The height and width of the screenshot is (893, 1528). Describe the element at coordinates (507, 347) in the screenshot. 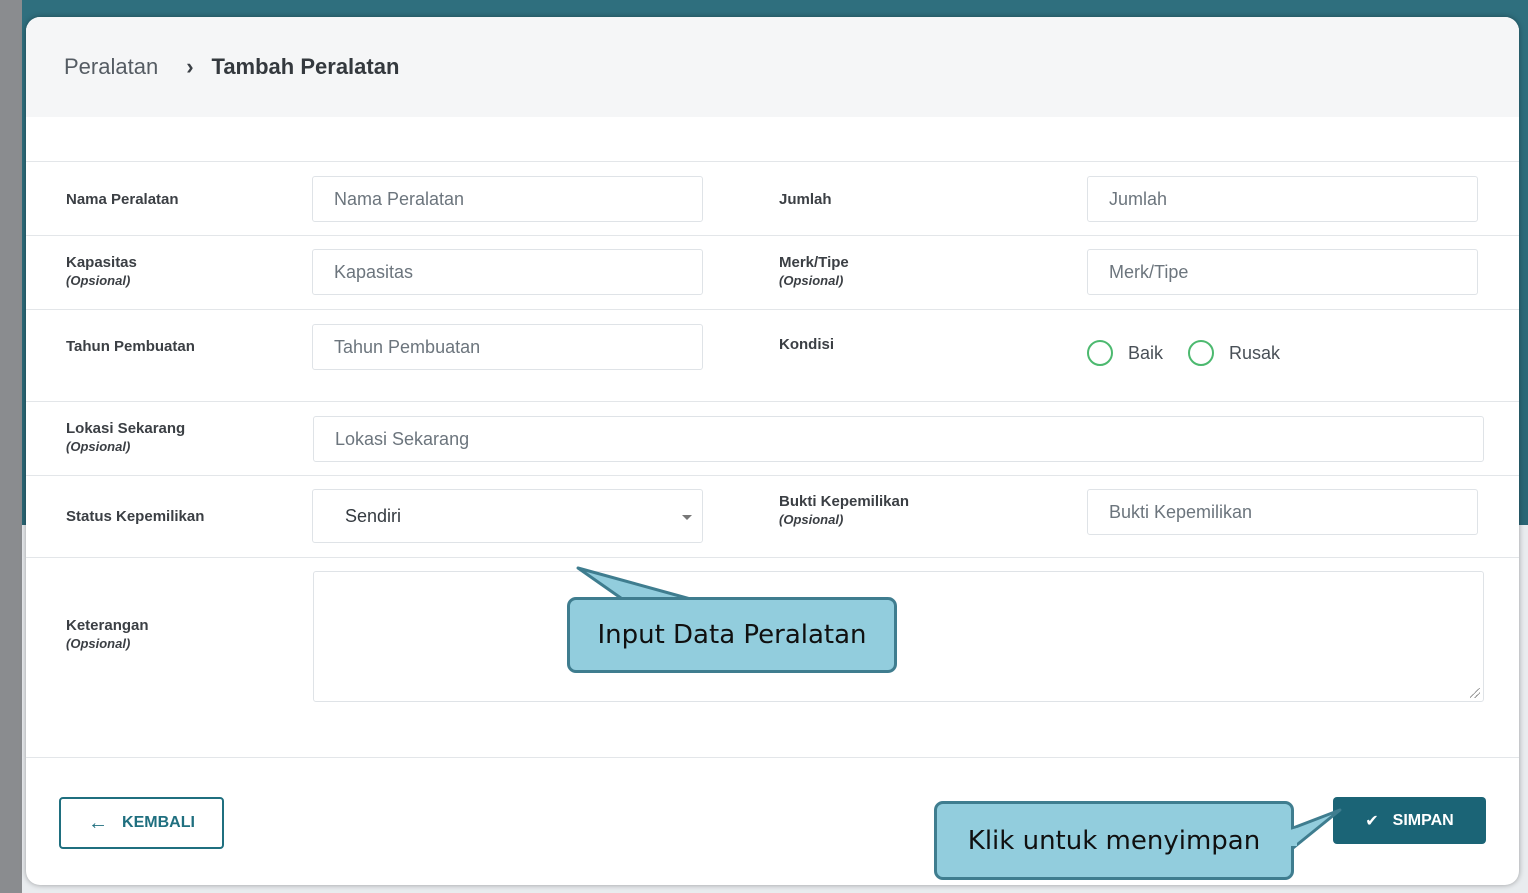

I see `tahun-pembuatan-input` at that location.